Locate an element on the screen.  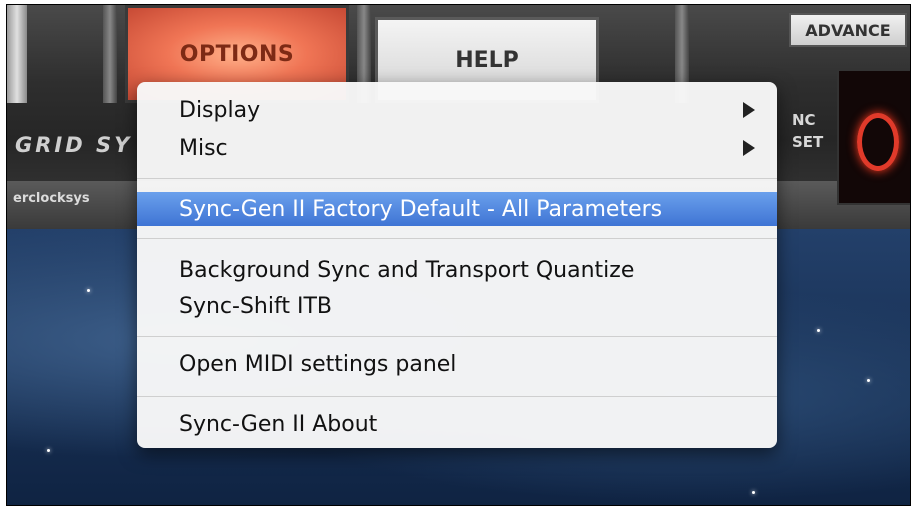
sync-reset-label-line1: NC is located at coordinates (804, 120).